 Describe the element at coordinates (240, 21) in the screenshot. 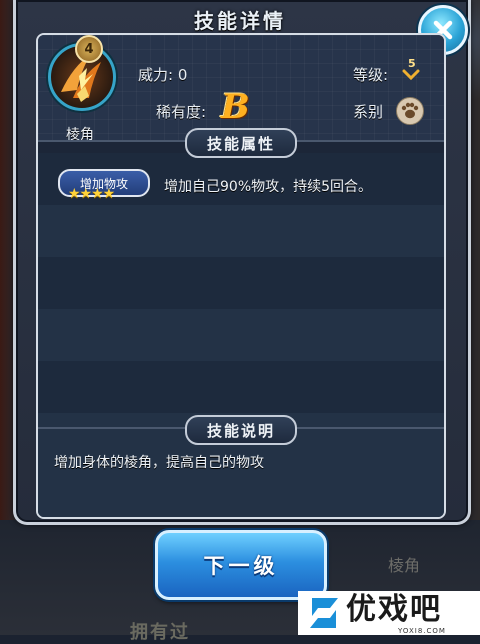

I see `dialog-title: 技能详情` at that location.